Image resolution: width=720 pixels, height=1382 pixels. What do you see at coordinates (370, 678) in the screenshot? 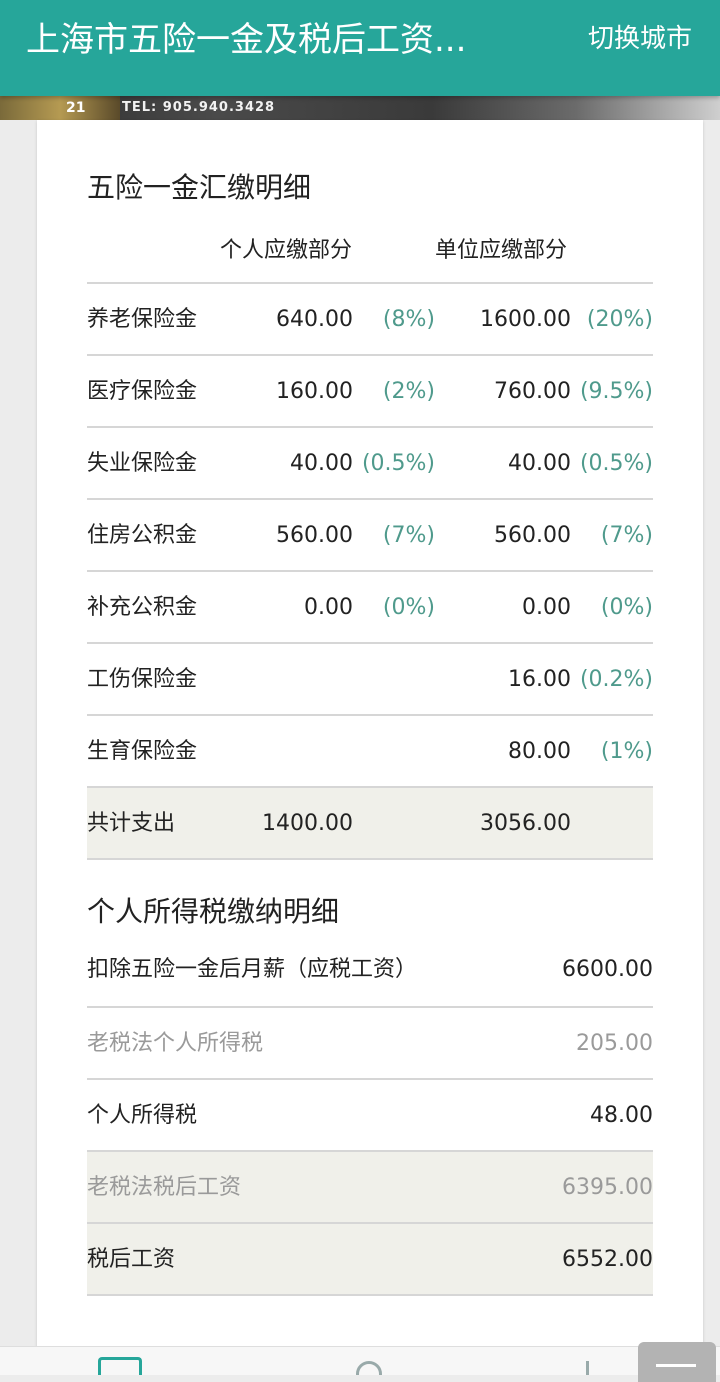
I see `table-row: 工伤保险金 16.00 (0.2%)` at bounding box center [370, 678].